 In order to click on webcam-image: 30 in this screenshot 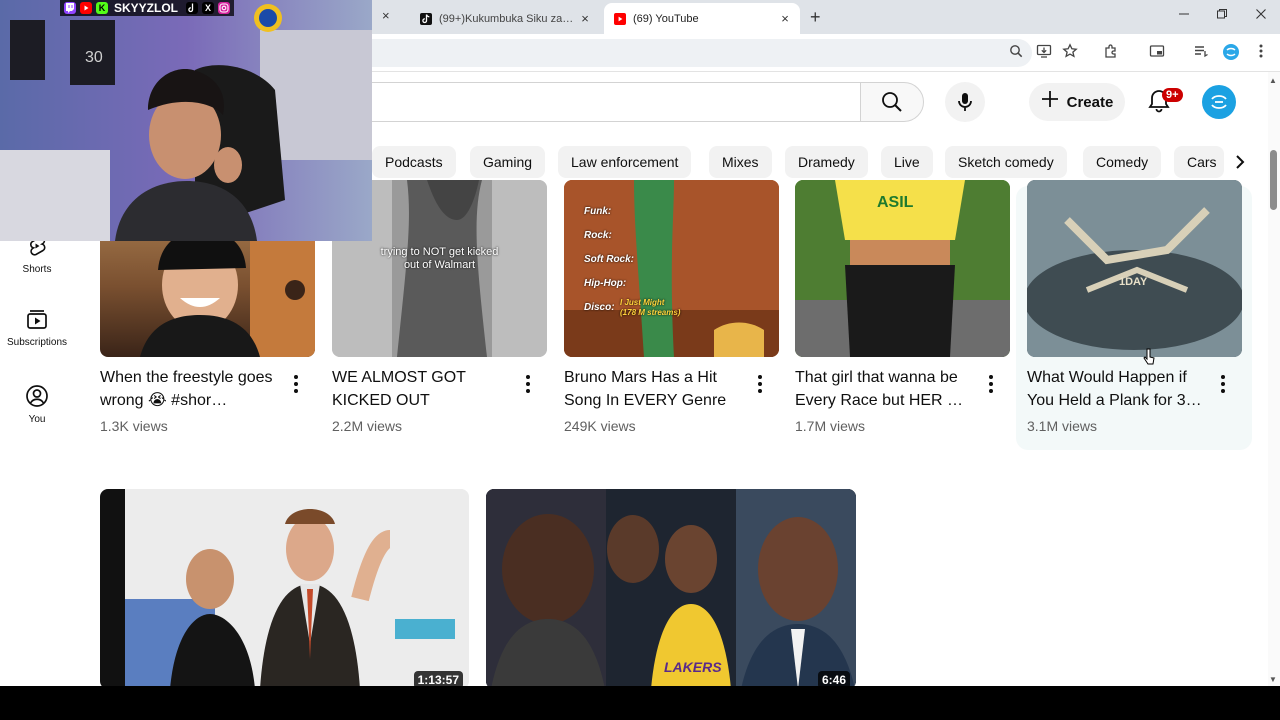, I will do `click(186, 120)`.